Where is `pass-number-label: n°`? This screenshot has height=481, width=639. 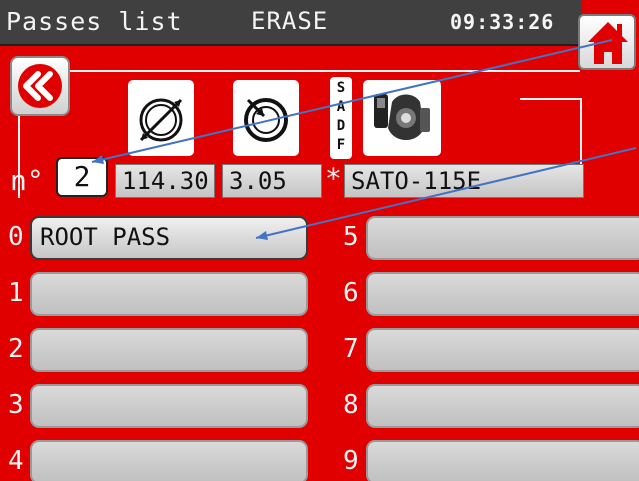 pass-number-label: n° is located at coordinates (27, 180).